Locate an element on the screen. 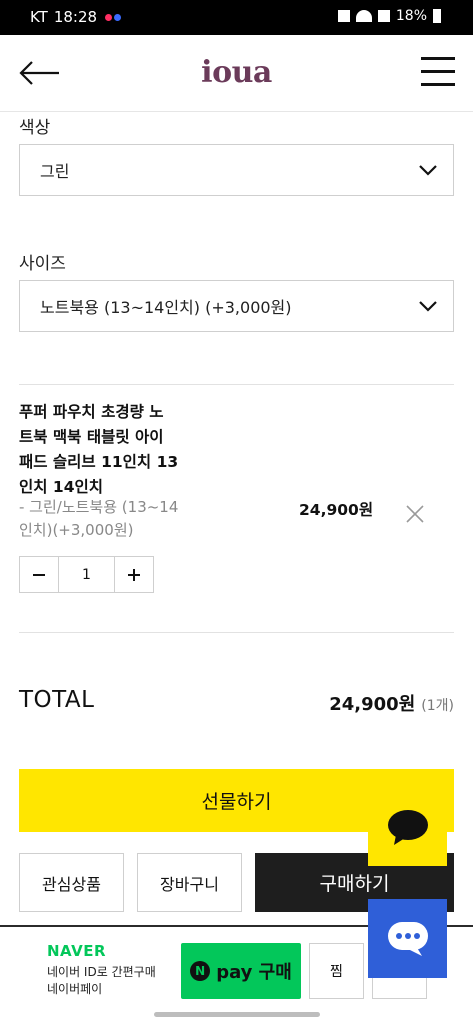 The image size is (473, 1024). product-name-line: 트북 맥북 태블릿 아이 is located at coordinates (91, 437).